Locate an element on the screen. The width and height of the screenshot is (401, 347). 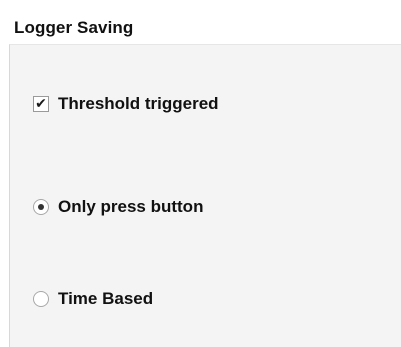
checkmark-icon: ✔ is located at coordinates (41, 104).